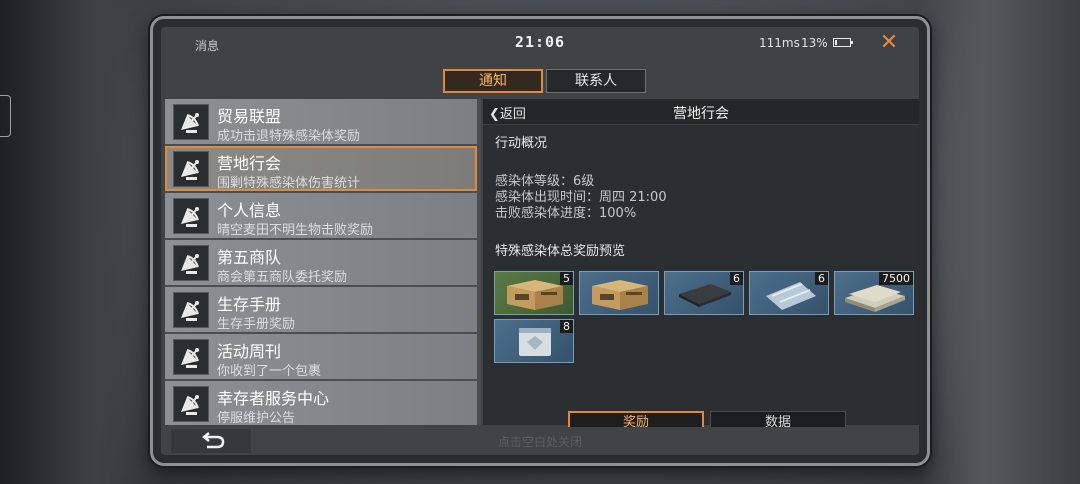 The image size is (1080, 484). Describe the element at coordinates (249, 163) in the screenshot. I see `message-title: 营地行会` at that location.